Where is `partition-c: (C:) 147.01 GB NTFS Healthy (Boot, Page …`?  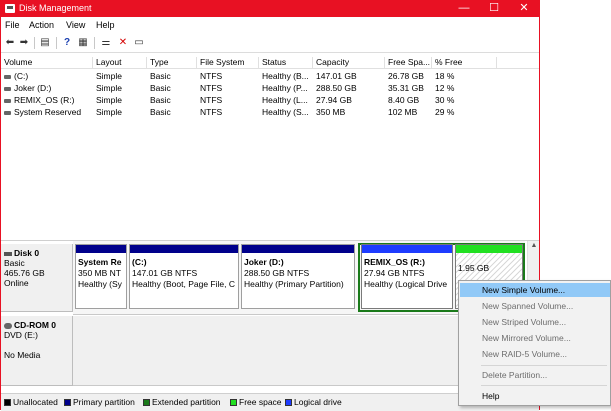 partition-c: (C:) 147.01 GB NTFS Healthy (Boot, Page … is located at coordinates (184, 276).